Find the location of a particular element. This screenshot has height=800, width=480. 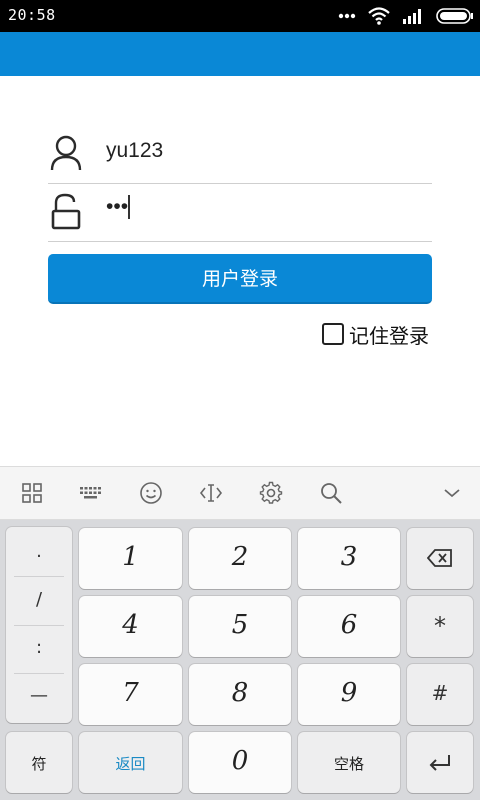

key-label: 符 is located at coordinates (39, 764).